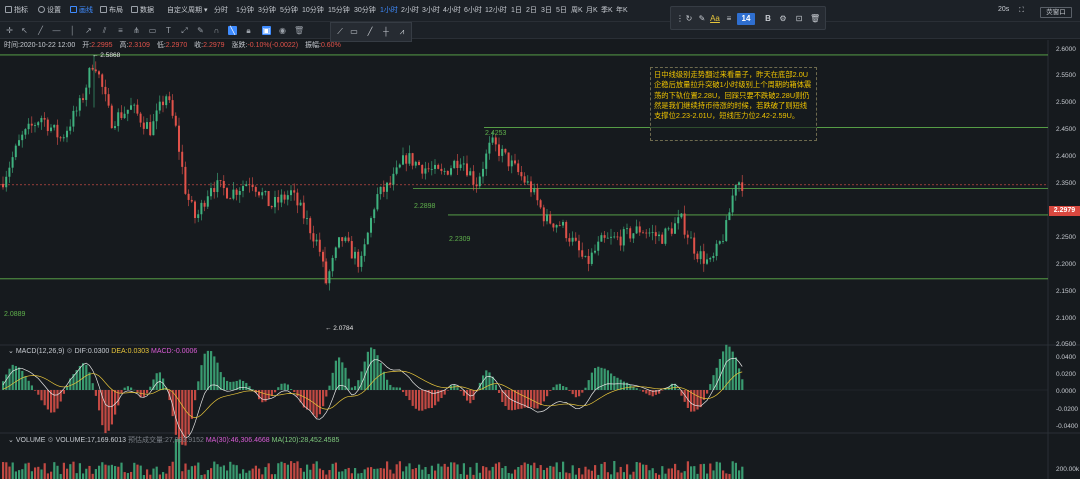 This screenshot has width=1080, height=479. I want to click on price-axis-label: 2.4500, so click(1066, 130).